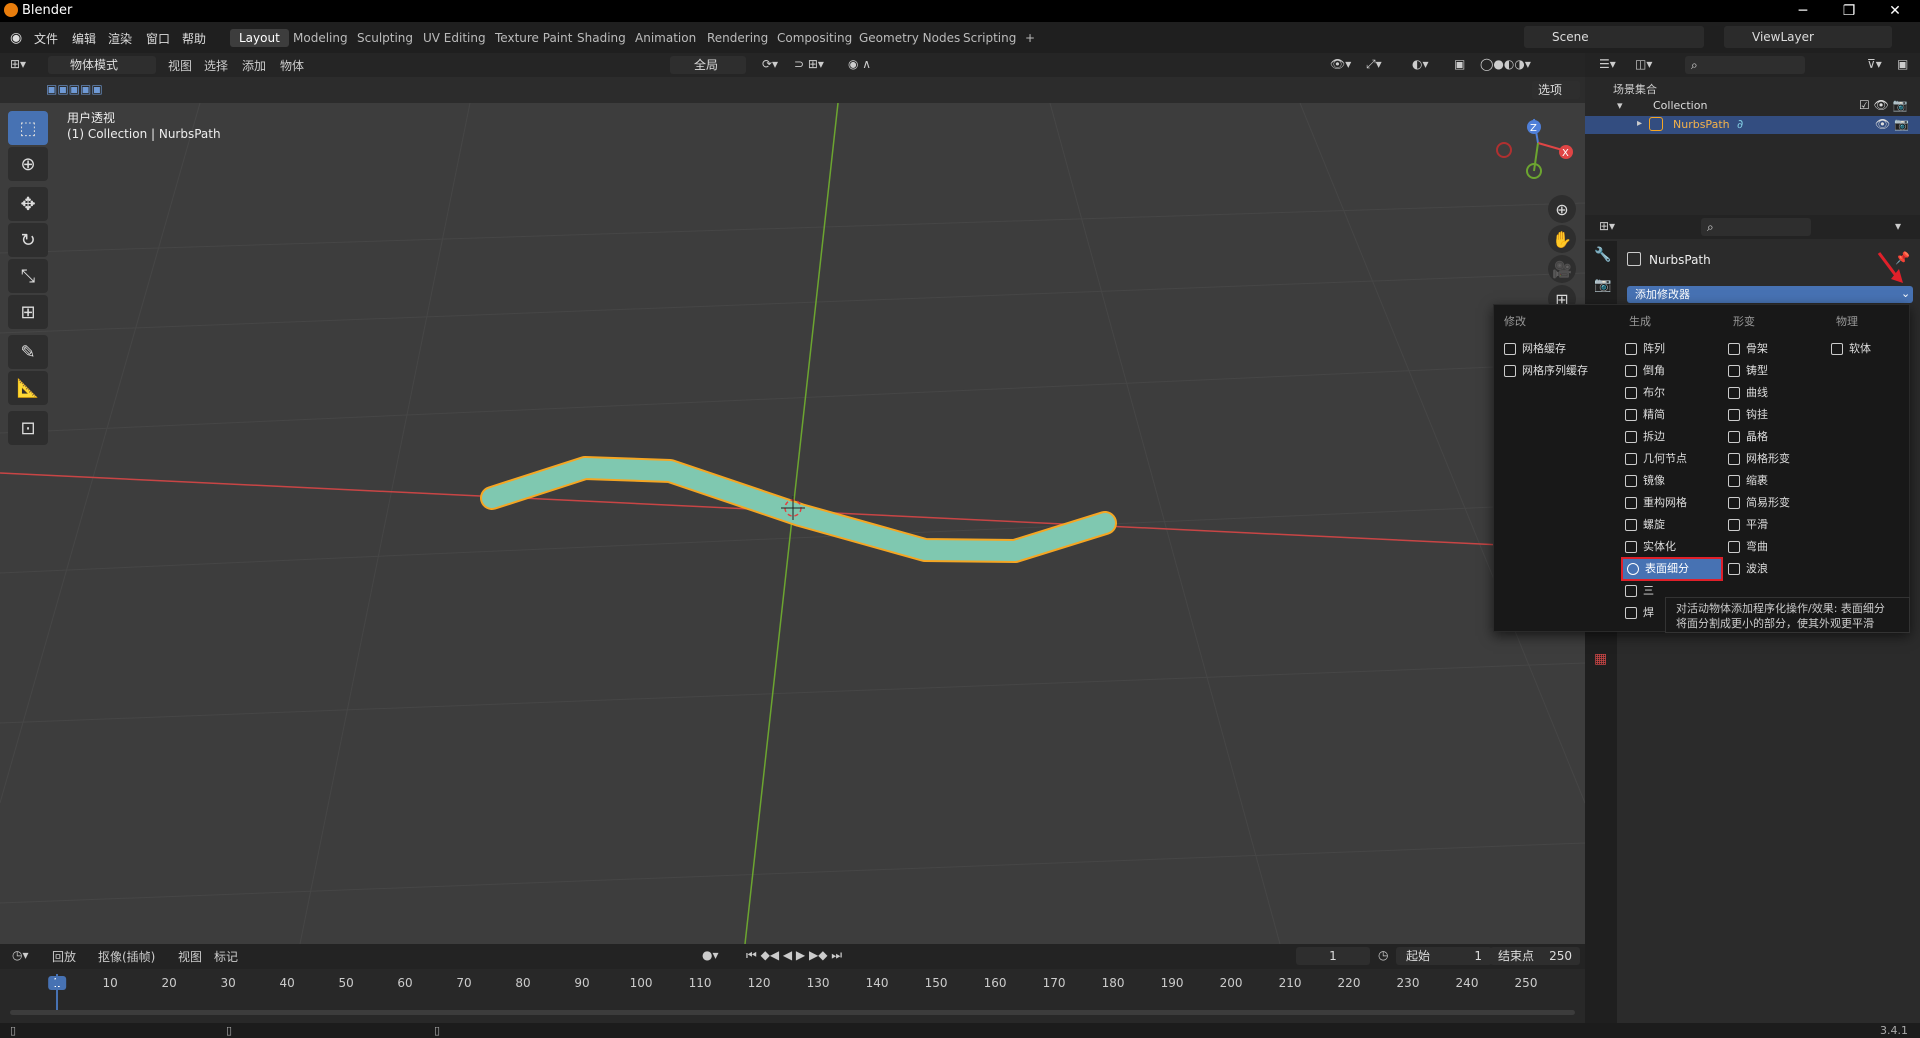  What do you see at coordinates (16, 38) in the screenshot?
I see `blender-menu-icon: ◉` at bounding box center [16, 38].